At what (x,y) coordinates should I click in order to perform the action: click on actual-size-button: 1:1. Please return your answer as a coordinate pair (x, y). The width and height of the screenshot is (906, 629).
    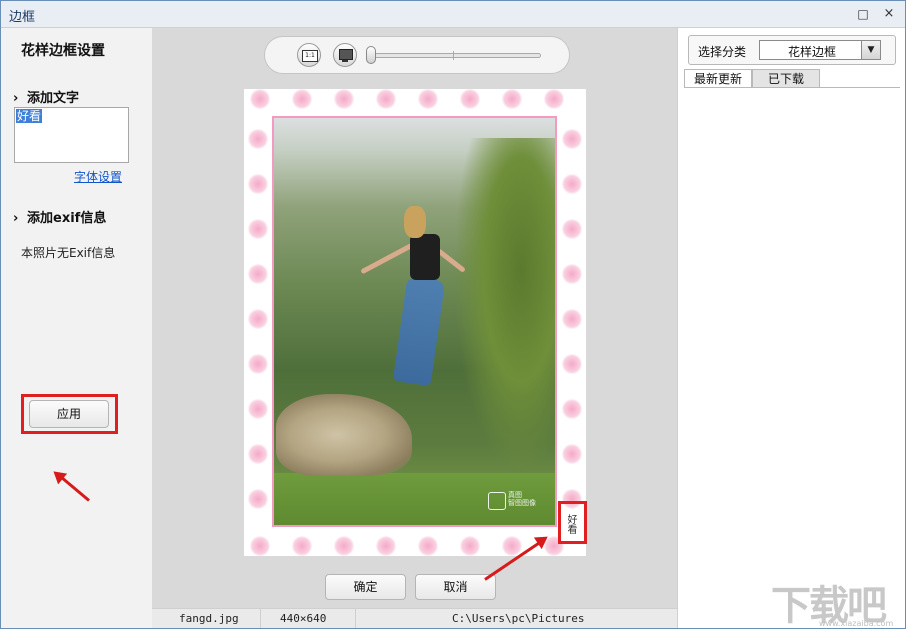
    Looking at the image, I should click on (309, 55).